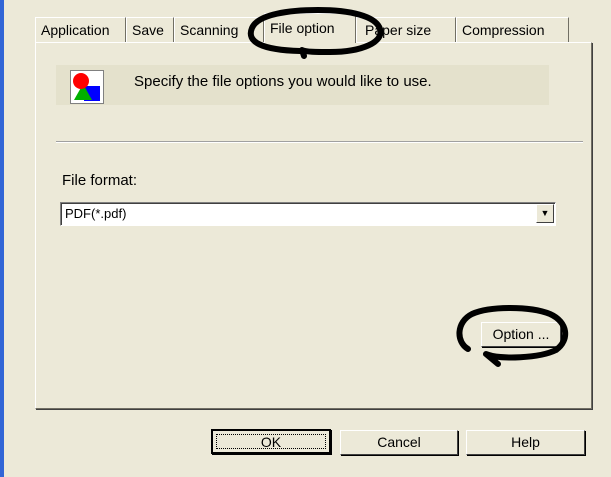  I want to click on tab-paper-size: Paper size, so click(406, 29).